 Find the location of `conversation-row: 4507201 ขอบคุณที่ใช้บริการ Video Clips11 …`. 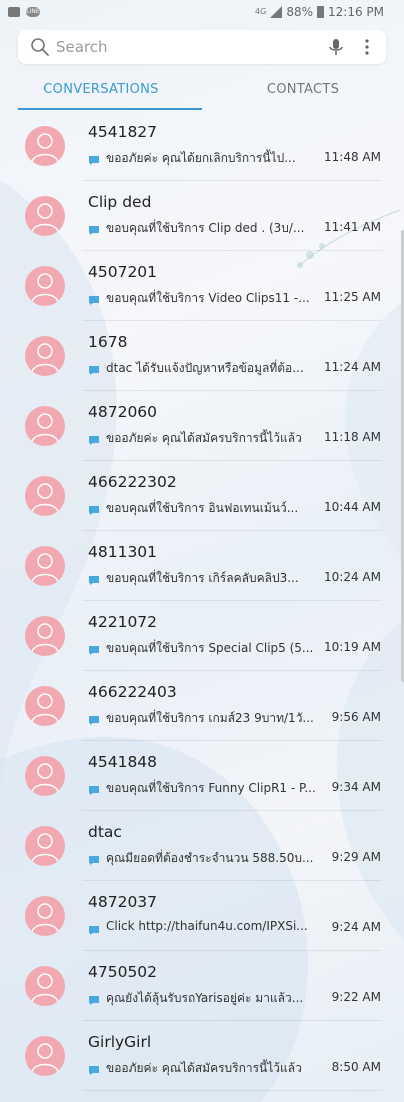

conversation-row: 4507201 ขอบคุณที่ใช้บริการ Video Clips11 … is located at coordinates (202, 286).